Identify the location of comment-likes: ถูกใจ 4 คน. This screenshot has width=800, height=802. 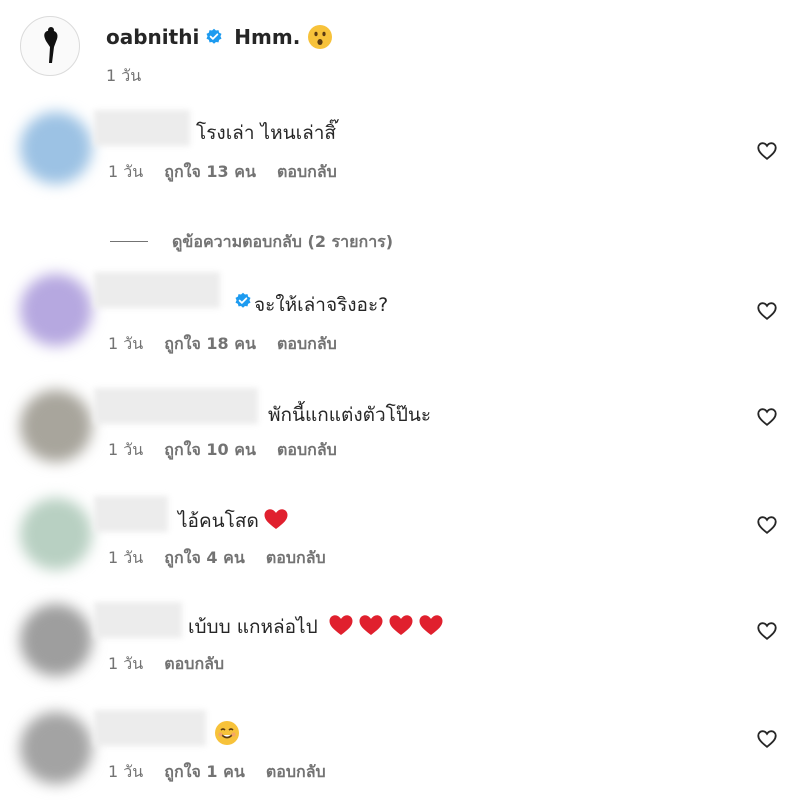
(204, 557).